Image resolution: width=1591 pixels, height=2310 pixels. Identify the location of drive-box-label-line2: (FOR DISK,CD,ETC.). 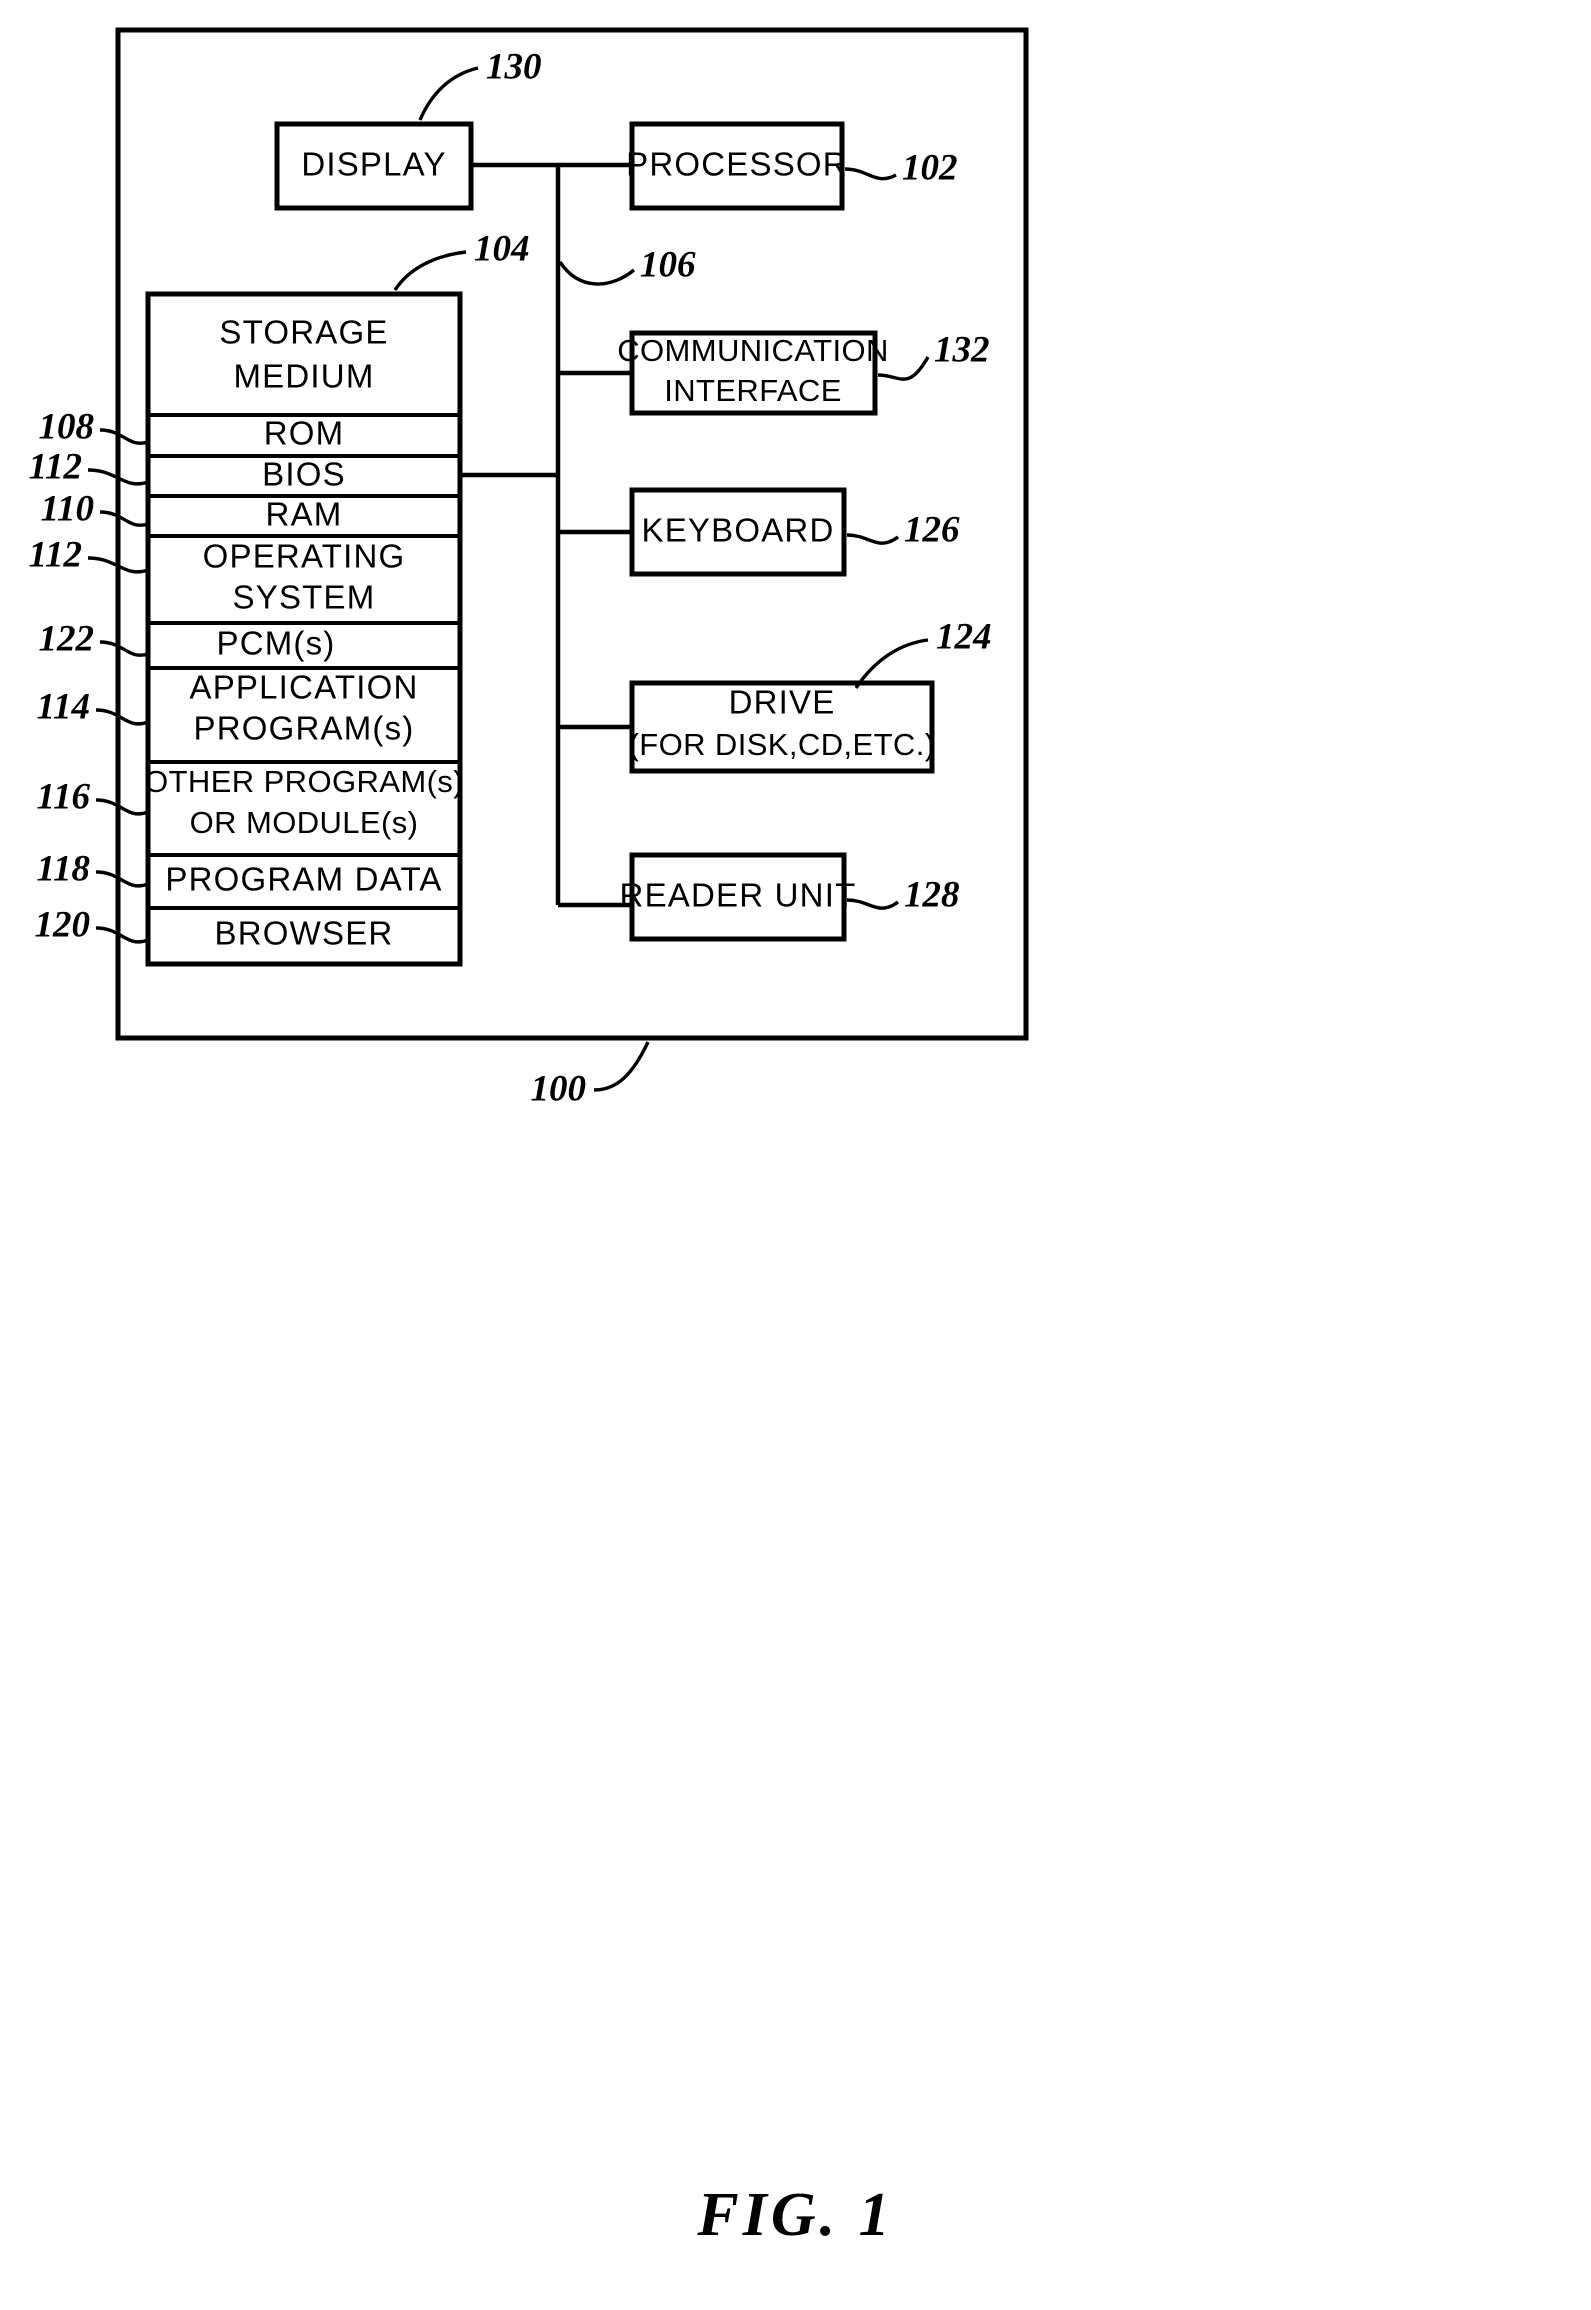
(782, 744).